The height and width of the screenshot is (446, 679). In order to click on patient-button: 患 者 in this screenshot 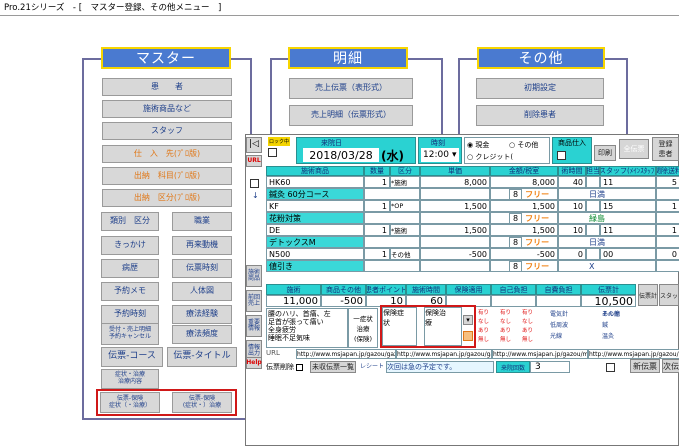, I will do `click(167, 87)`.